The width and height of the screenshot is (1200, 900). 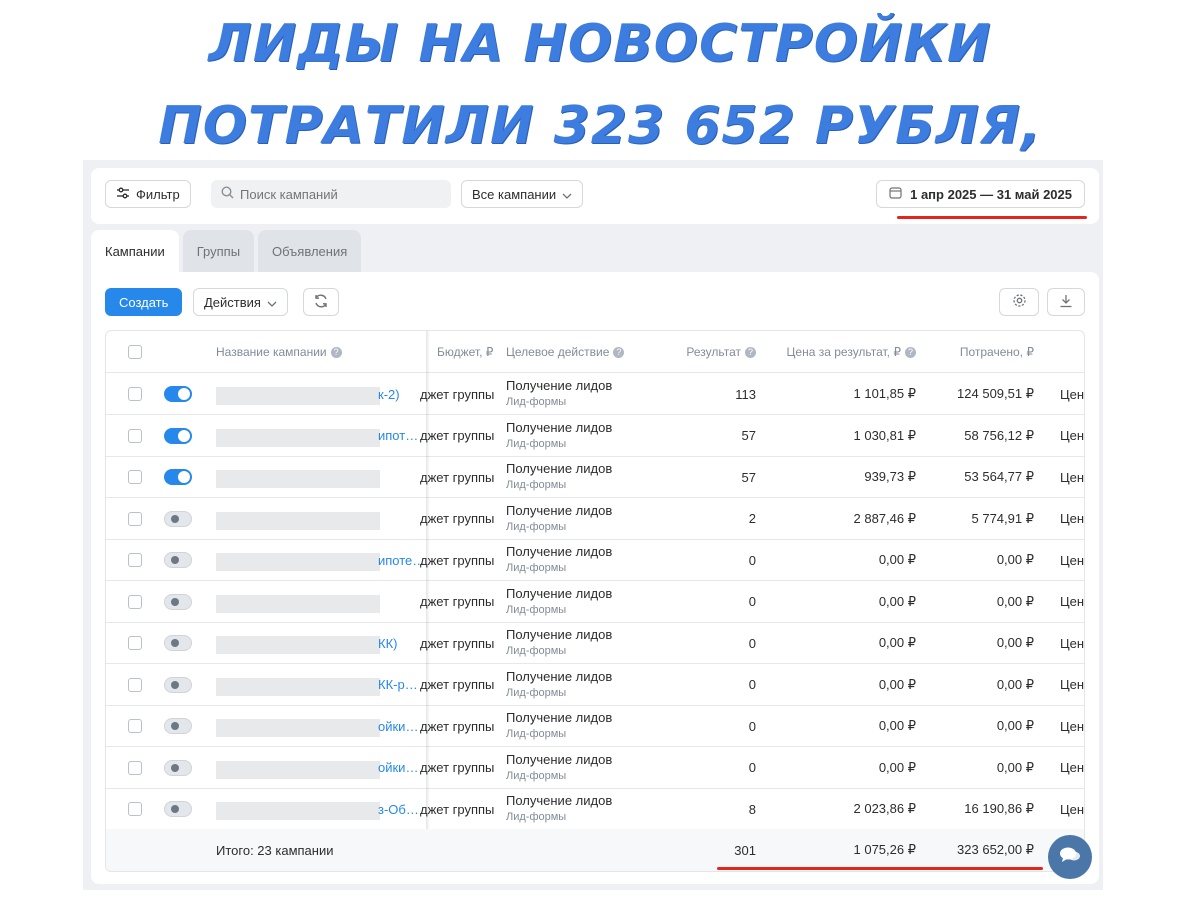 I want to click on campaigns-select: Все кампании, so click(x=522, y=194).